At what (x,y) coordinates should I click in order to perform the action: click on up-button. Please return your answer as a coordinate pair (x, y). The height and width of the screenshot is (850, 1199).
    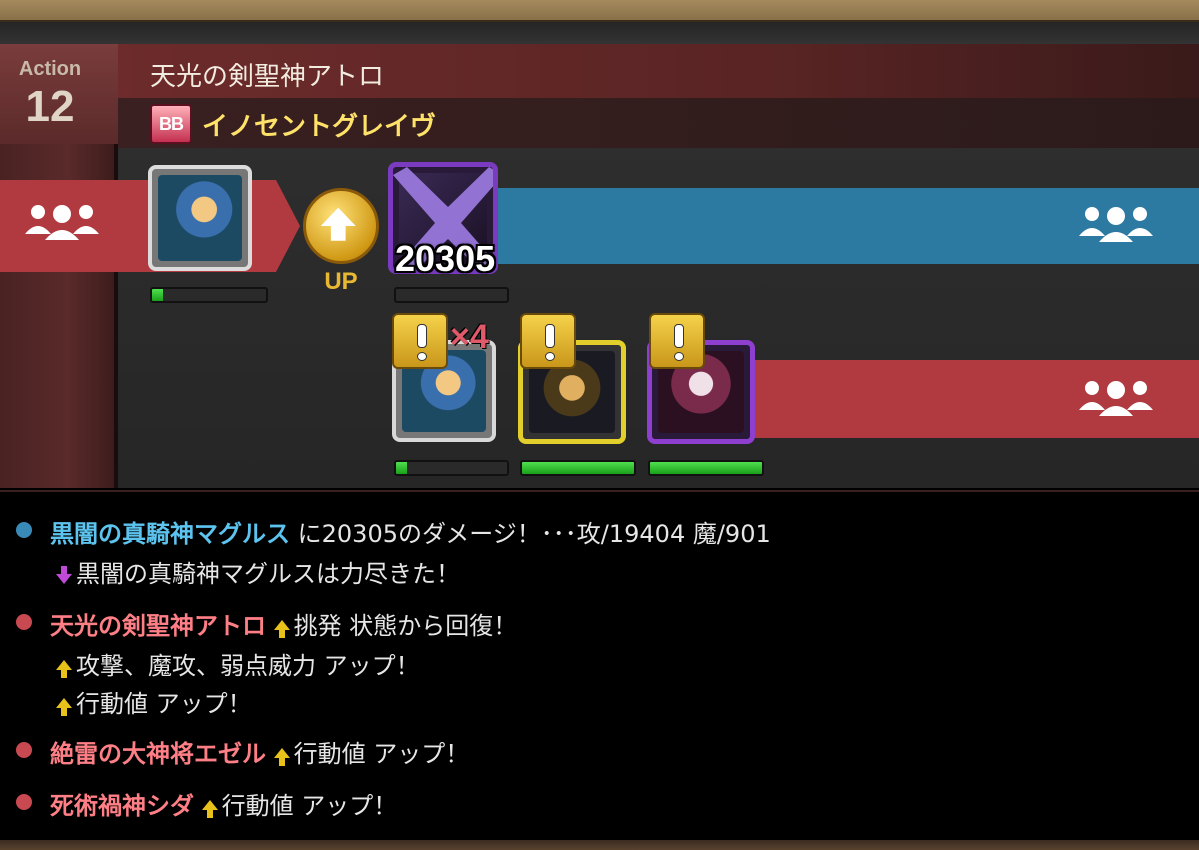
    Looking at the image, I should click on (341, 226).